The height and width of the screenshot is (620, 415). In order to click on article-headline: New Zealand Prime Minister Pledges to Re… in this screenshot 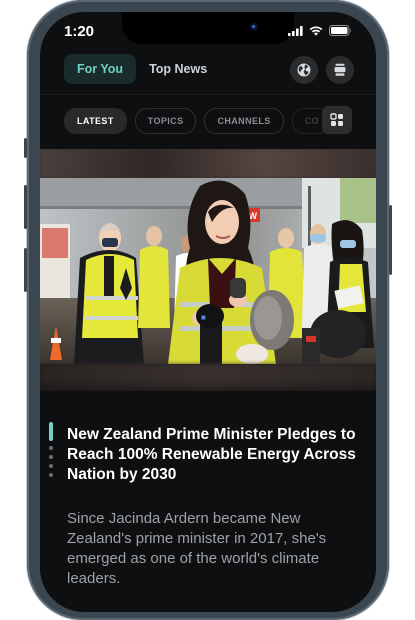, I will do `click(212, 455)`.